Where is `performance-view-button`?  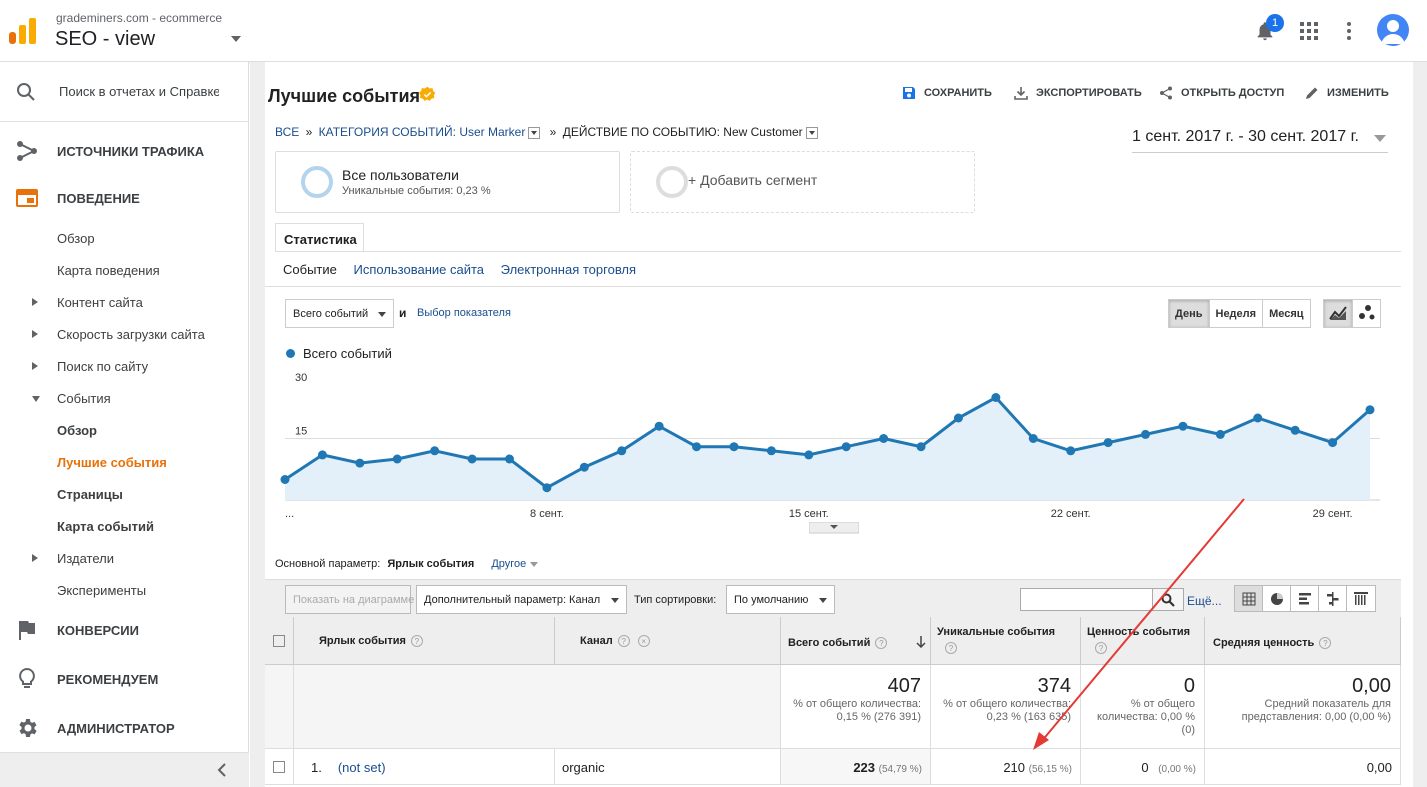 performance-view-button is located at coordinates (1305, 598).